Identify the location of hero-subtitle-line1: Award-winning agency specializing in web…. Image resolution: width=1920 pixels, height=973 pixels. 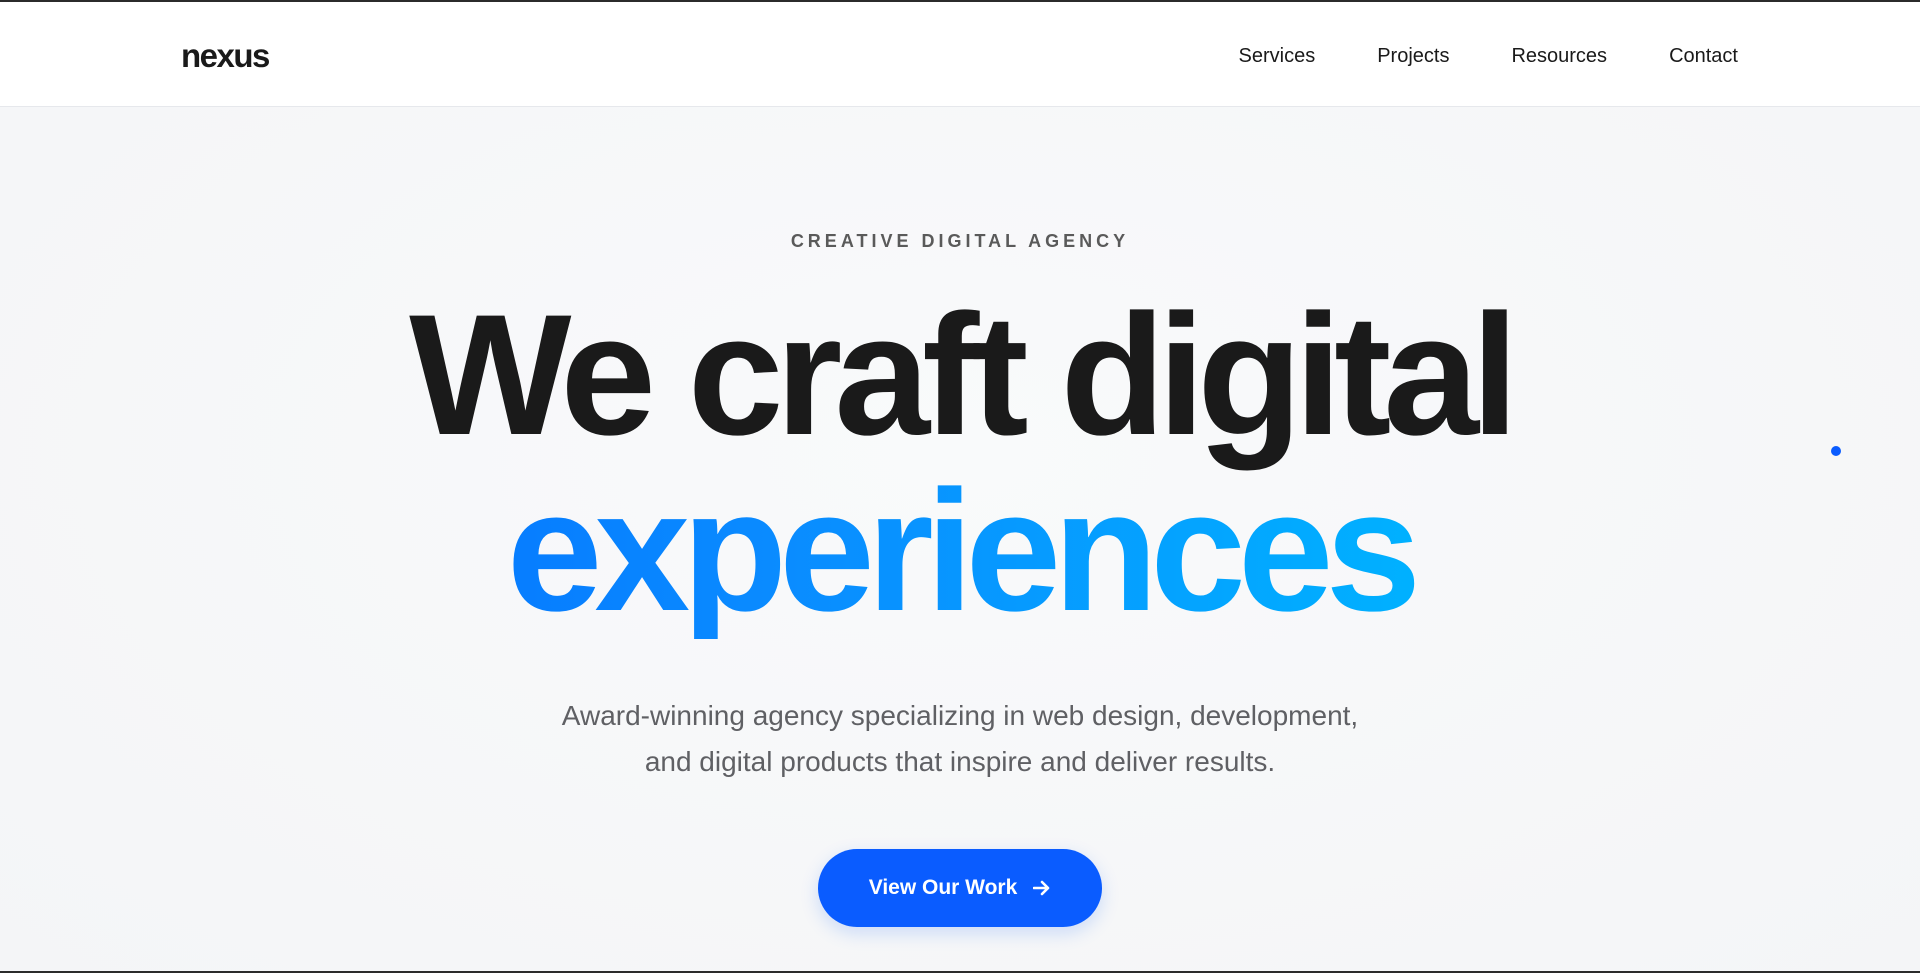
(960, 715).